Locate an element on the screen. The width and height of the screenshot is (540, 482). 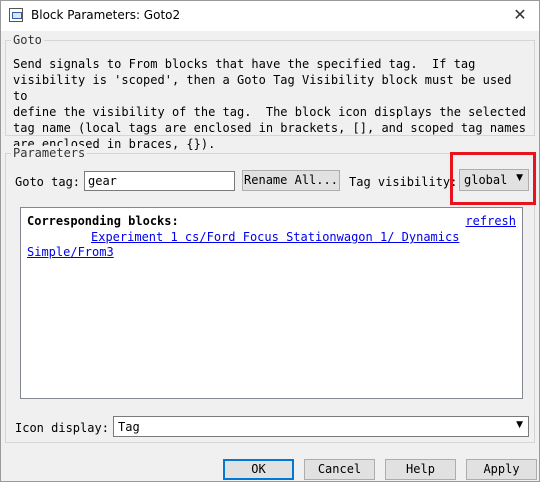
tag-visibility-dropdown: global ▼ is located at coordinates (494, 180).